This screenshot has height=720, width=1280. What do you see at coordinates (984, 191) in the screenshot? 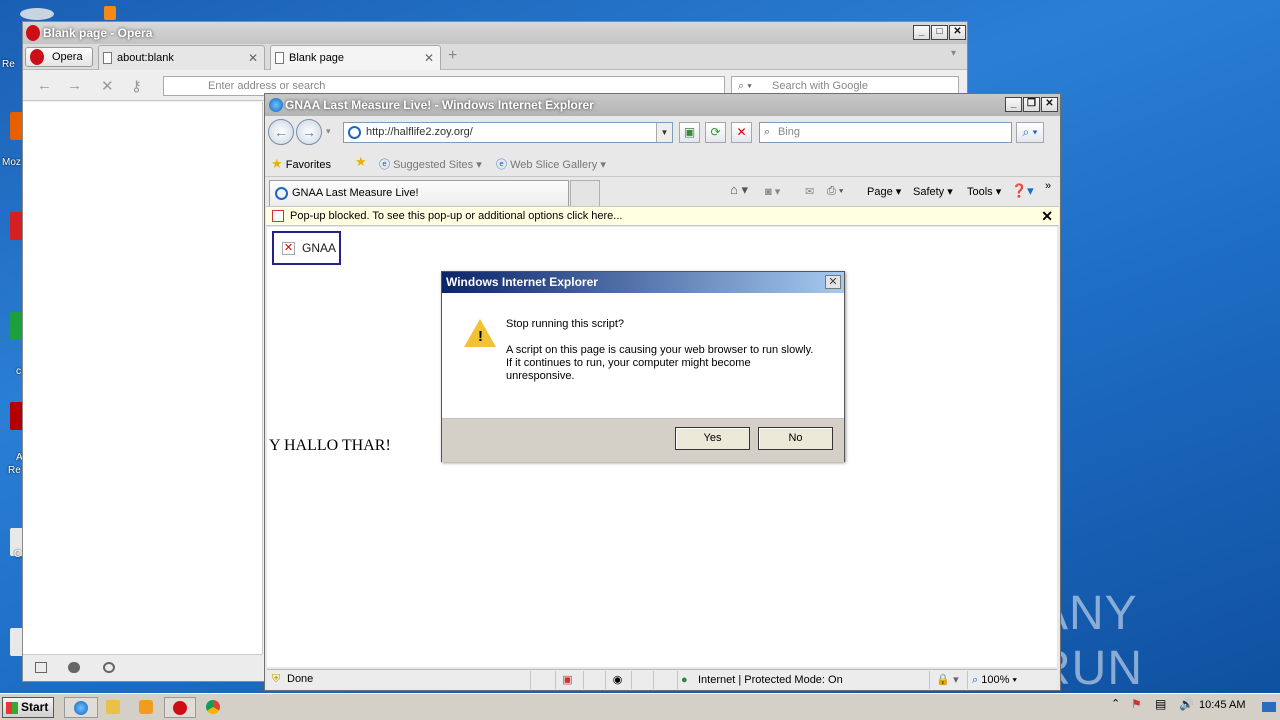
I see `tools-menu: Tools ▾` at bounding box center [984, 191].